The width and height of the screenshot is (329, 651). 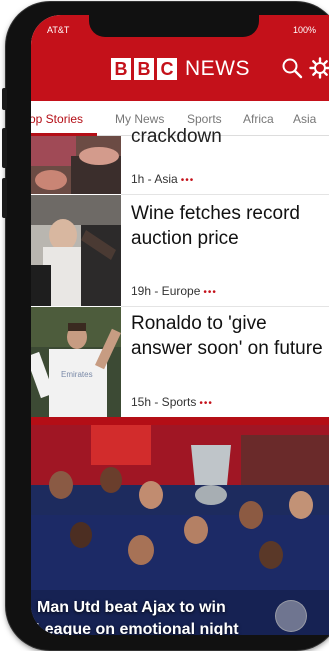 I want to click on wine-auction-photo, so click(x=76, y=250).